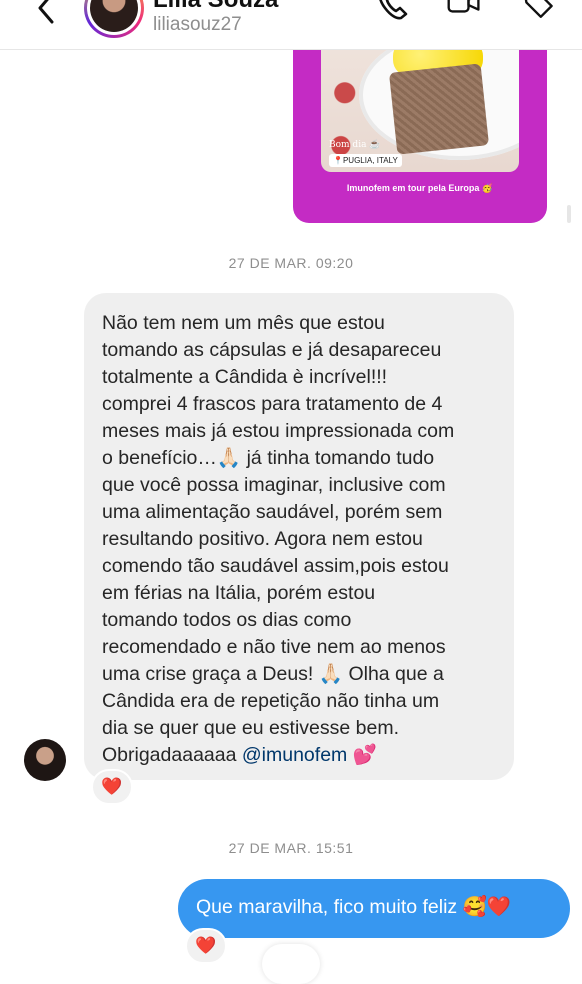 Image resolution: width=582 pixels, height=984 pixels. Describe the element at coordinates (291, 964) in the screenshot. I see `scroll-to-bottom-button` at that location.